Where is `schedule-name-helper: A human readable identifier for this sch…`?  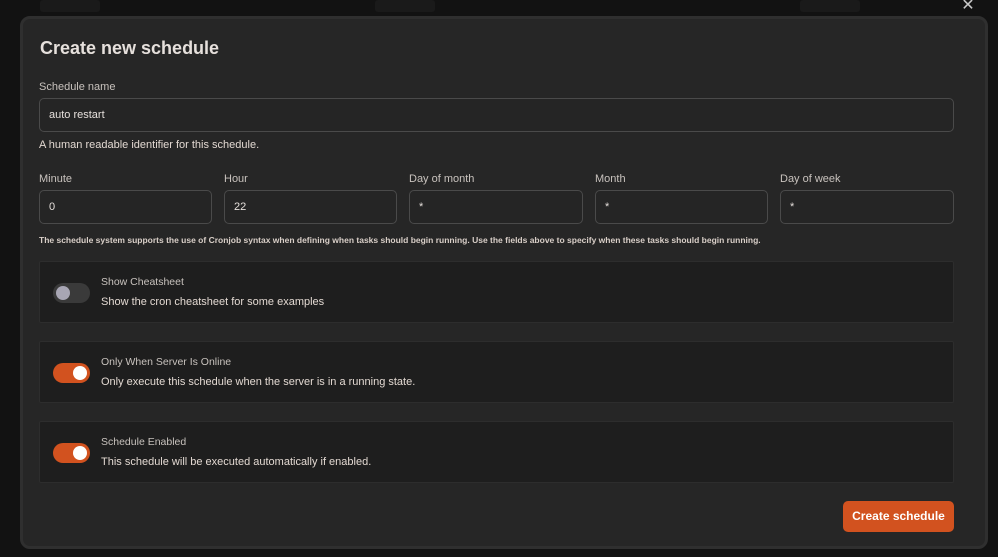
schedule-name-helper: A human readable identifier for this sch… is located at coordinates (149, 145).